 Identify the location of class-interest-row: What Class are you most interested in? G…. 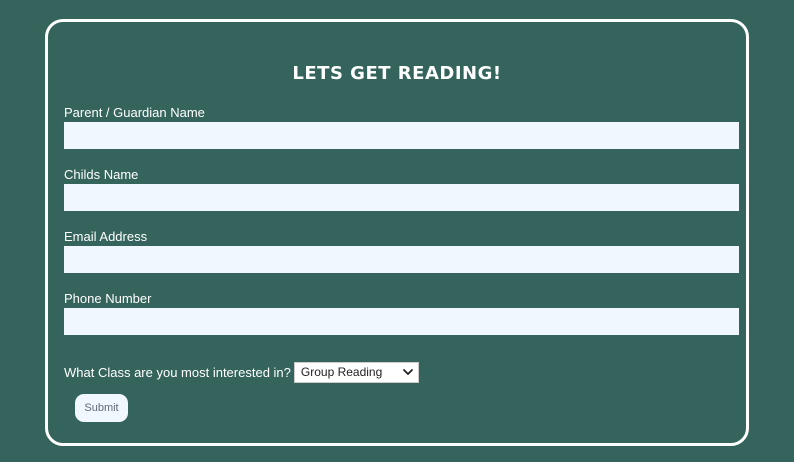
(241, 372).